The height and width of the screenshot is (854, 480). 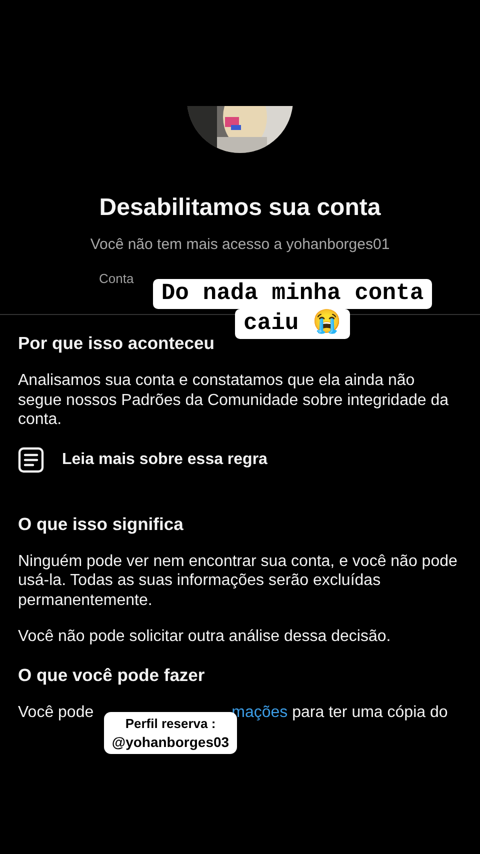 What do you see at coordinates (171, 742) in the screenshot?
I see `sticker-text: @yohanborges03` at bounding box center [171, 742].